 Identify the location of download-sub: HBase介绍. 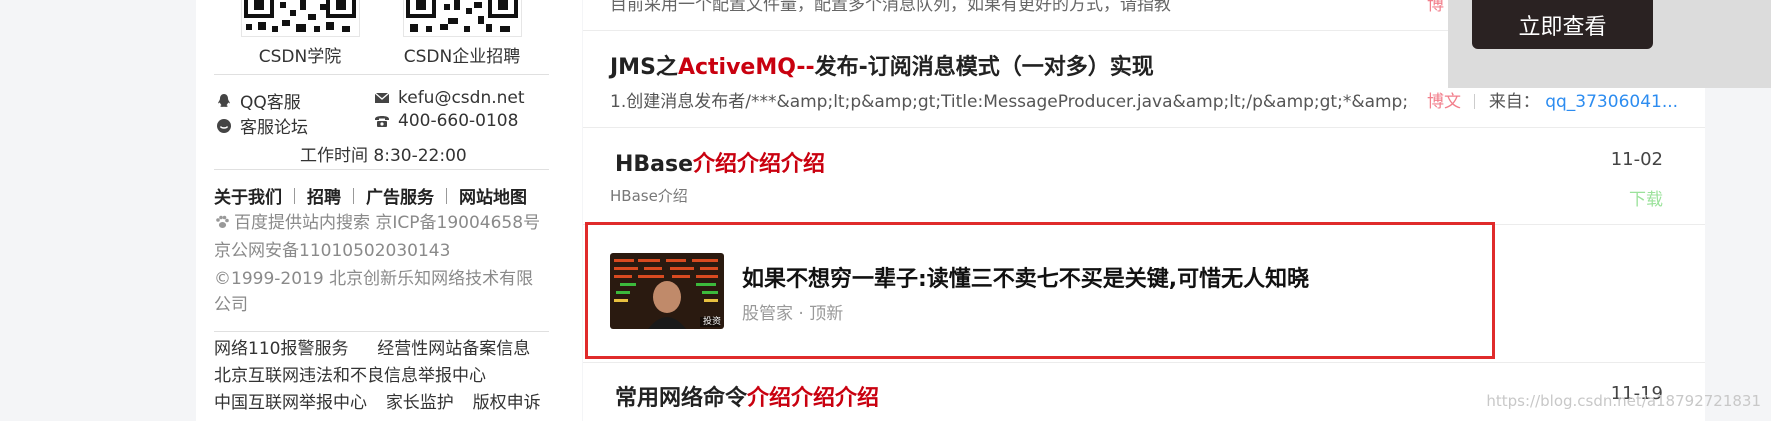
(649, 196).